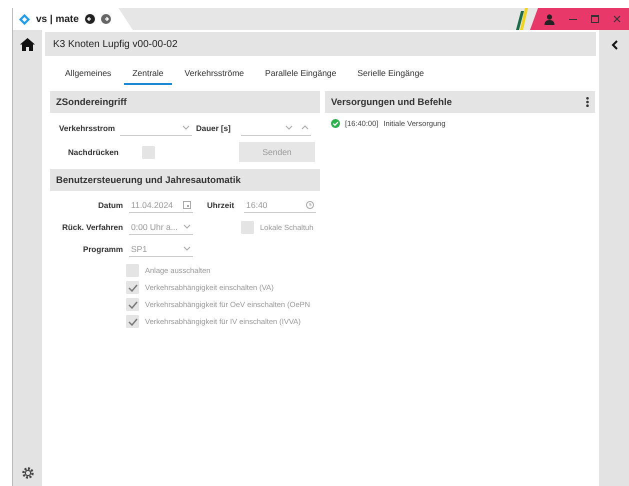  Describe the element at coordinates (304, 127) in the screenshot. I see `chevron-up-icon` at that location.